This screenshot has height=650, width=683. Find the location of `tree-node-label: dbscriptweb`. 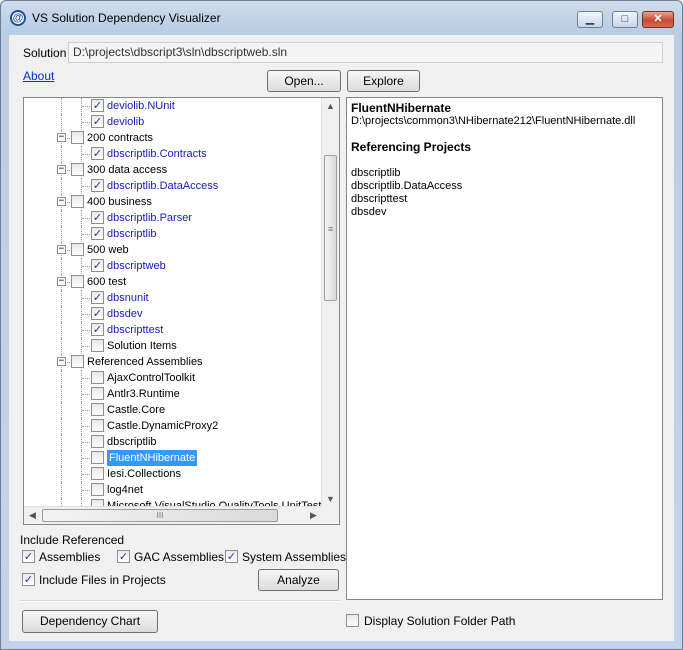

tree-node-label: dbscriptweb is located at coordinates (136, 266).